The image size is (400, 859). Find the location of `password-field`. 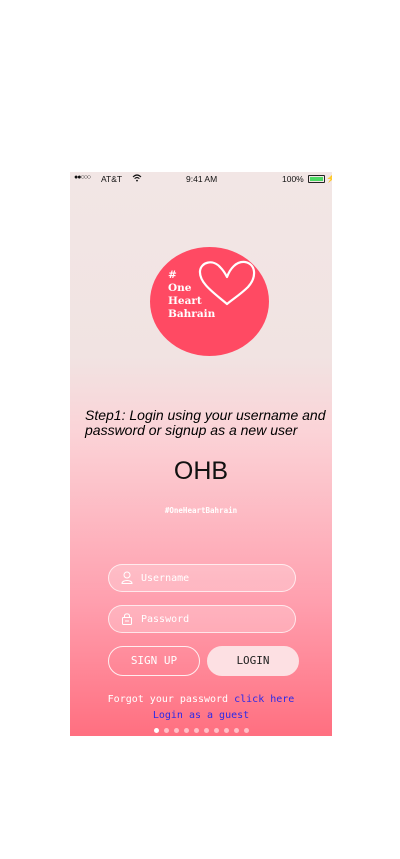

password-field is located at coordinates (202, 619).